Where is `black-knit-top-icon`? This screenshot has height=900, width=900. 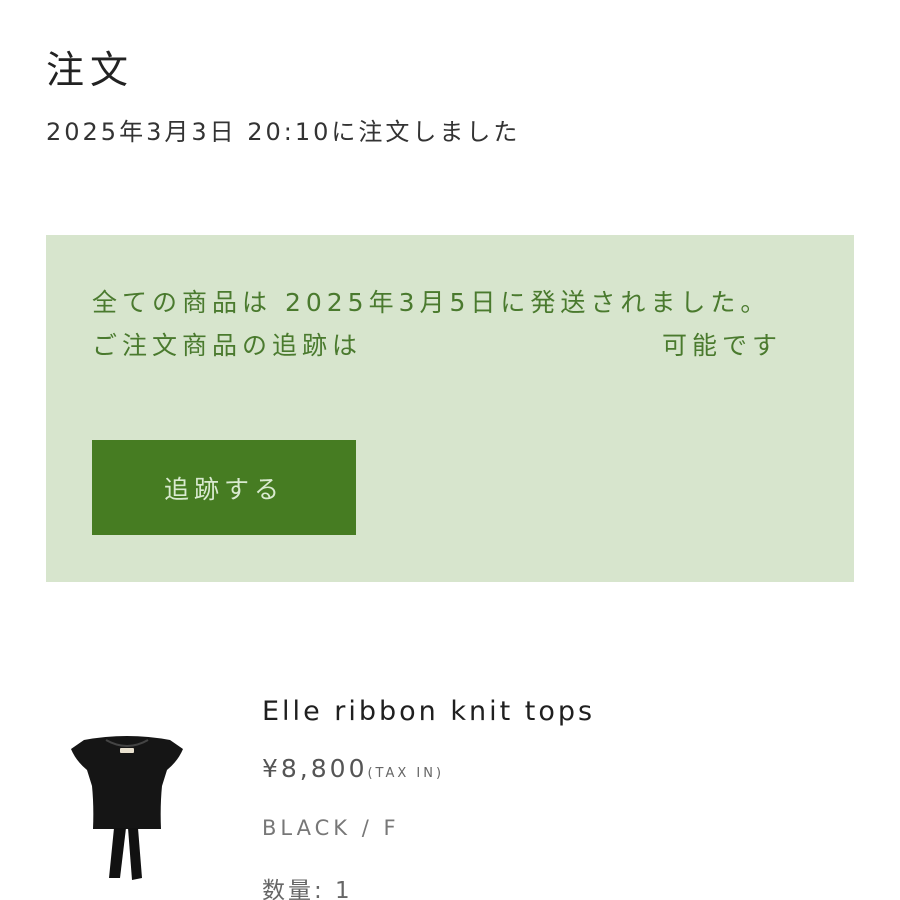
black-knit-top-icon is located at coordinates (127, 808).